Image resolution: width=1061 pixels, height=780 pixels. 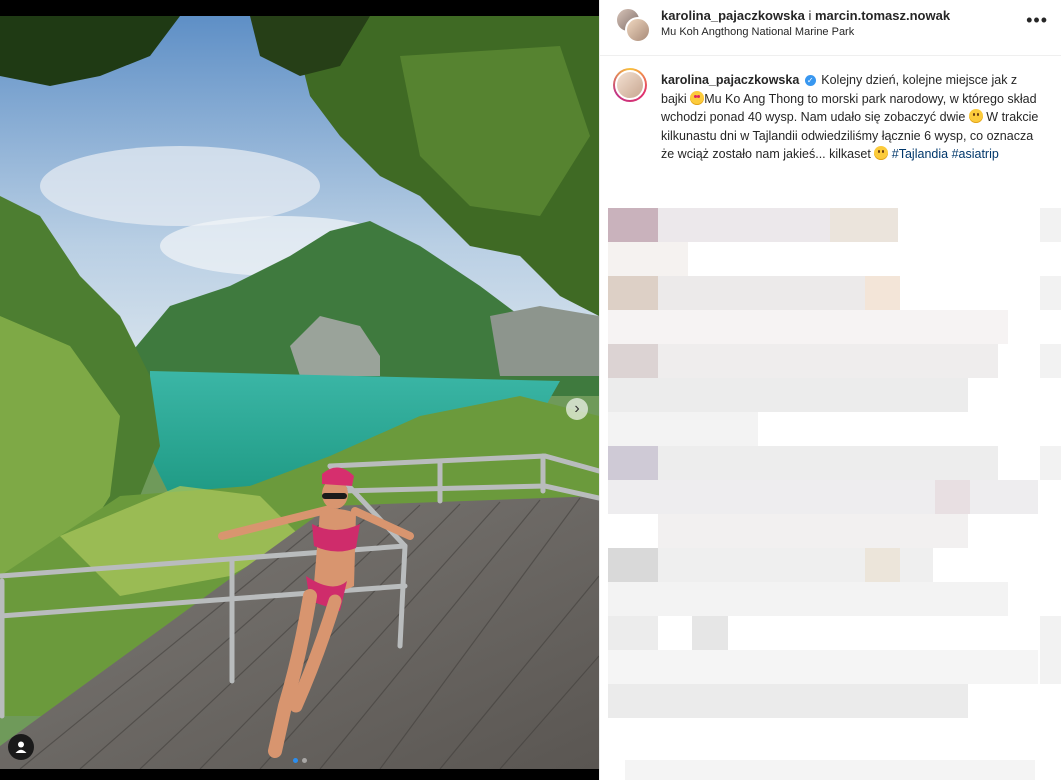 I want to click on caption-username: karolina_pajaczkowska, so click(x=730, y=80).